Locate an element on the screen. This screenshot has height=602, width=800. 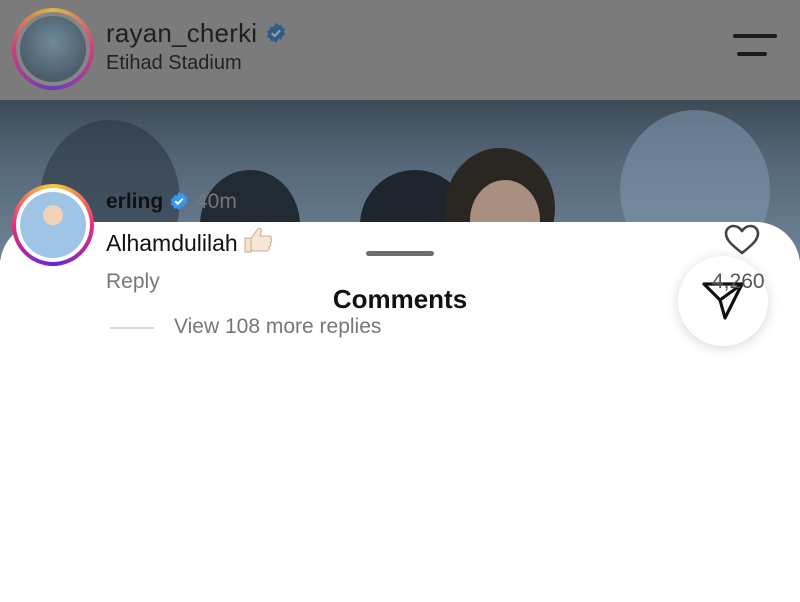
comment-username: erling is located at coordinates (147, 203).